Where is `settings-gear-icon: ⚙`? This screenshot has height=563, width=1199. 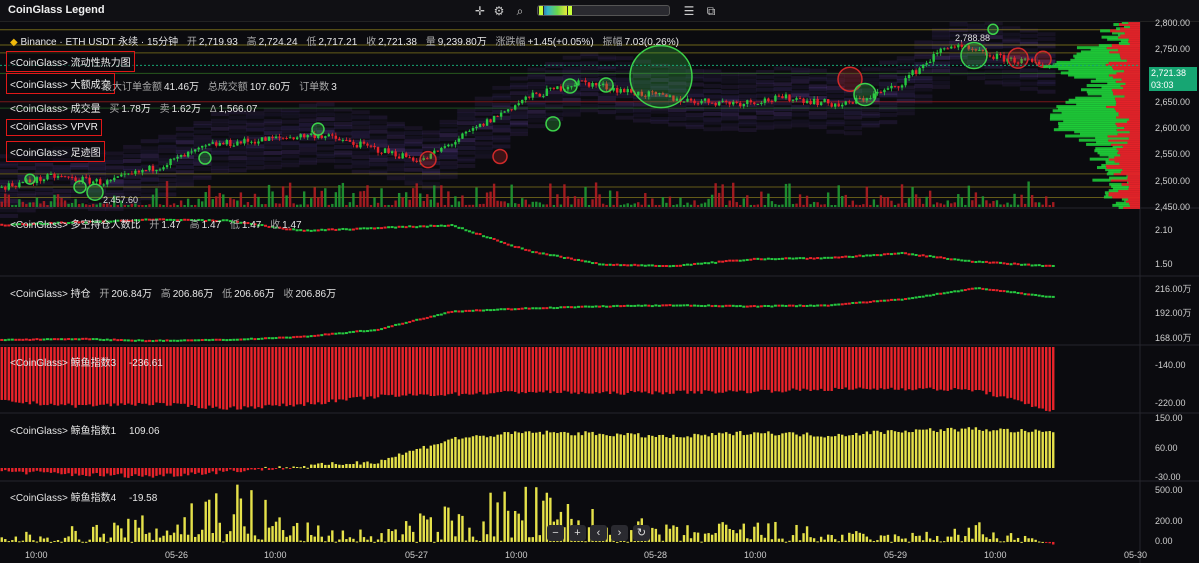 settings-gear-icon: ⚙ is located at coordinates (499, 11).